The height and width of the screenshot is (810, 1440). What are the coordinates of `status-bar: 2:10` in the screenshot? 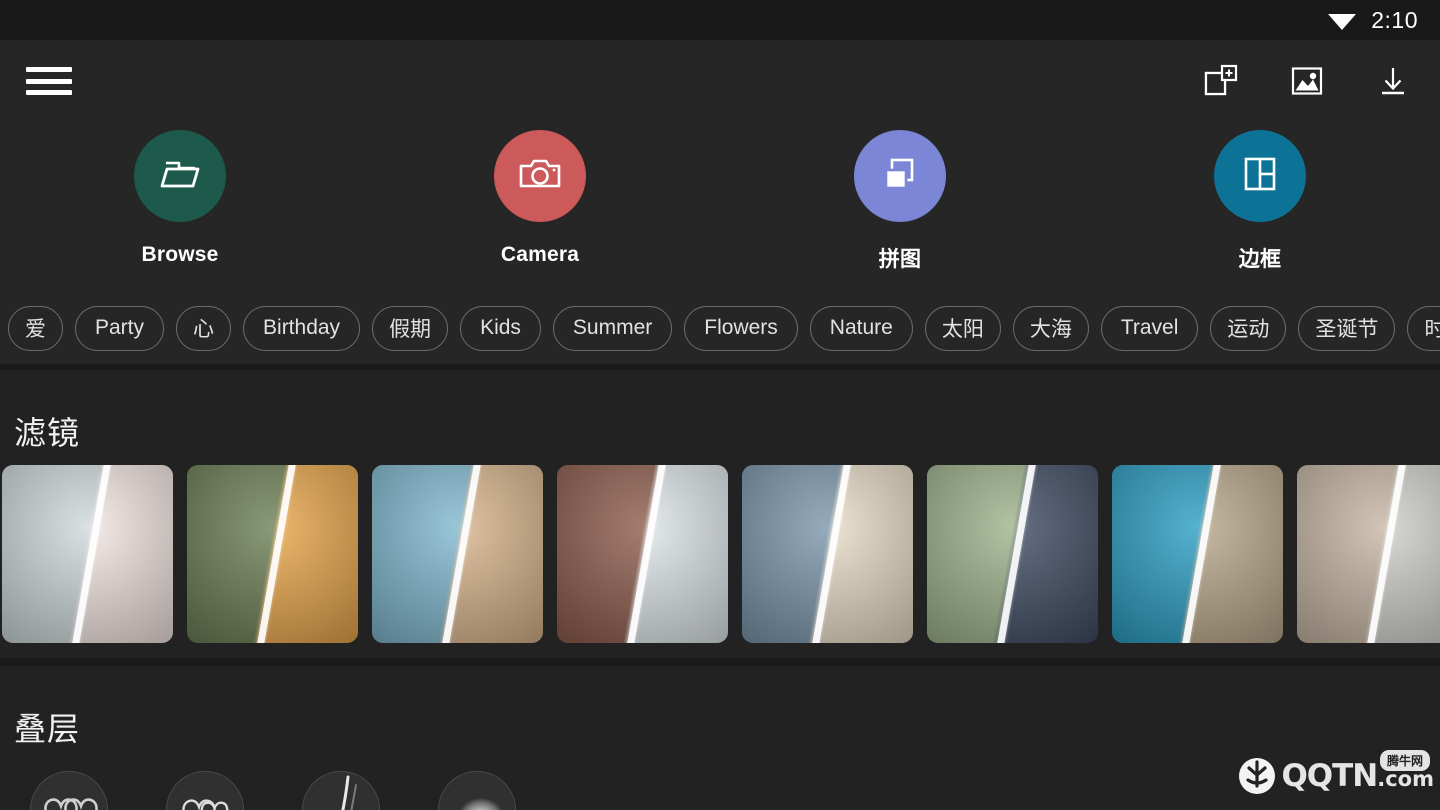 It's located at (720, 20).